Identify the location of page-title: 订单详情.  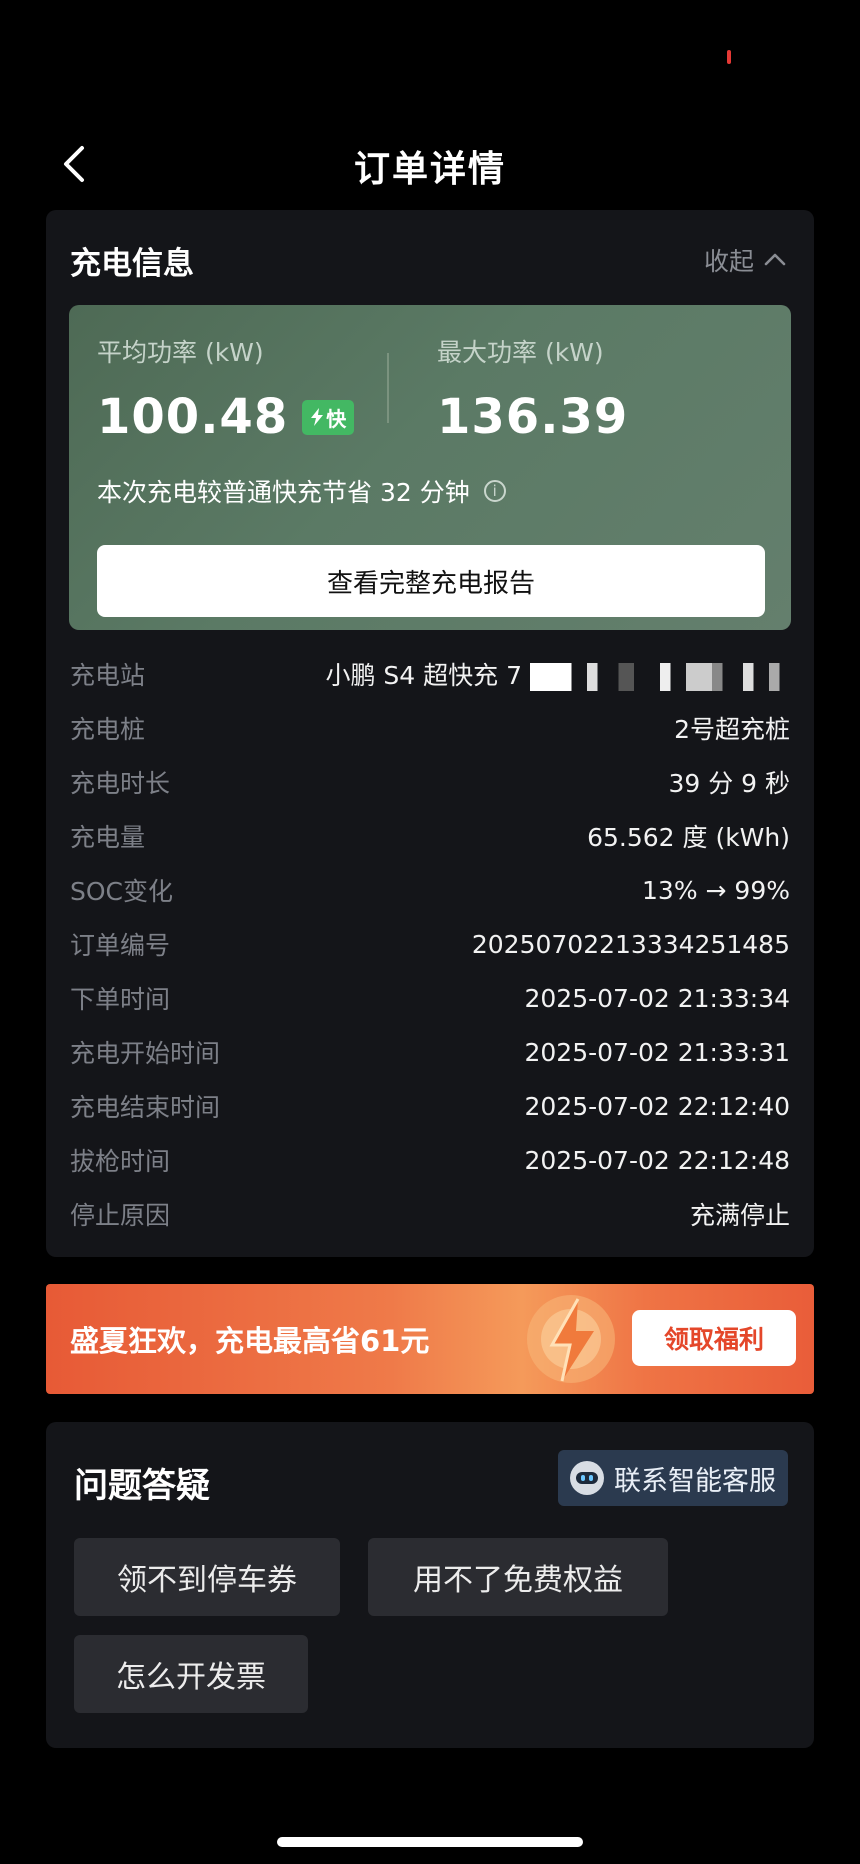
(429, 169).